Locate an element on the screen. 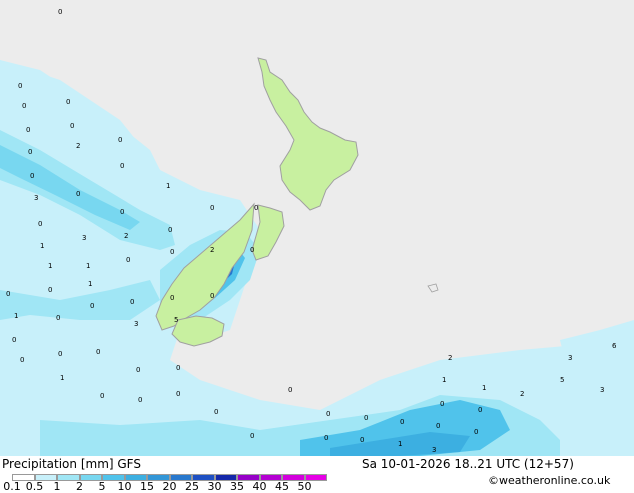 The height and width of the screenshot is (493, 634). legend-label: 1 is located at coordinates (57, 486).